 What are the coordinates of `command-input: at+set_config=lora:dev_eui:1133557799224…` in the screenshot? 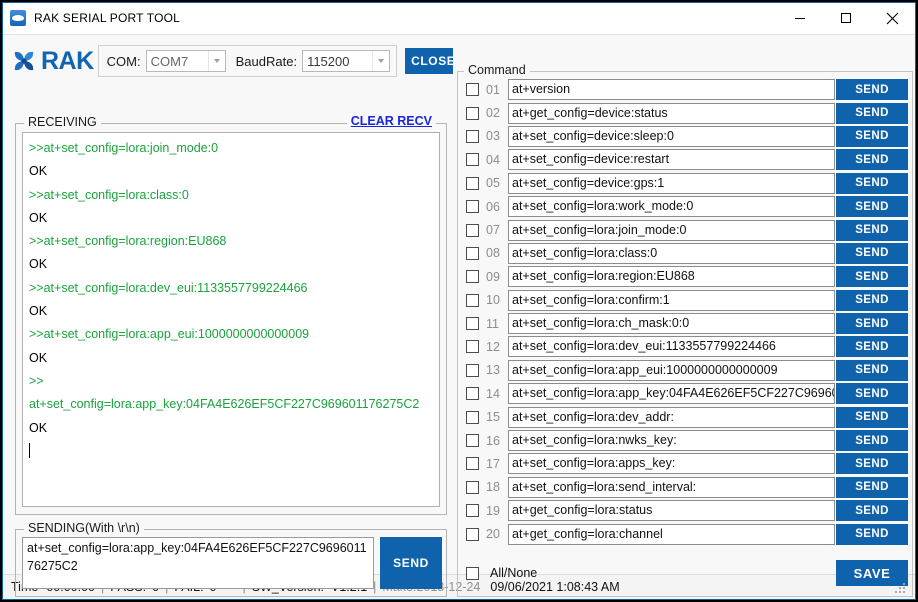 It's located at (671, 347).